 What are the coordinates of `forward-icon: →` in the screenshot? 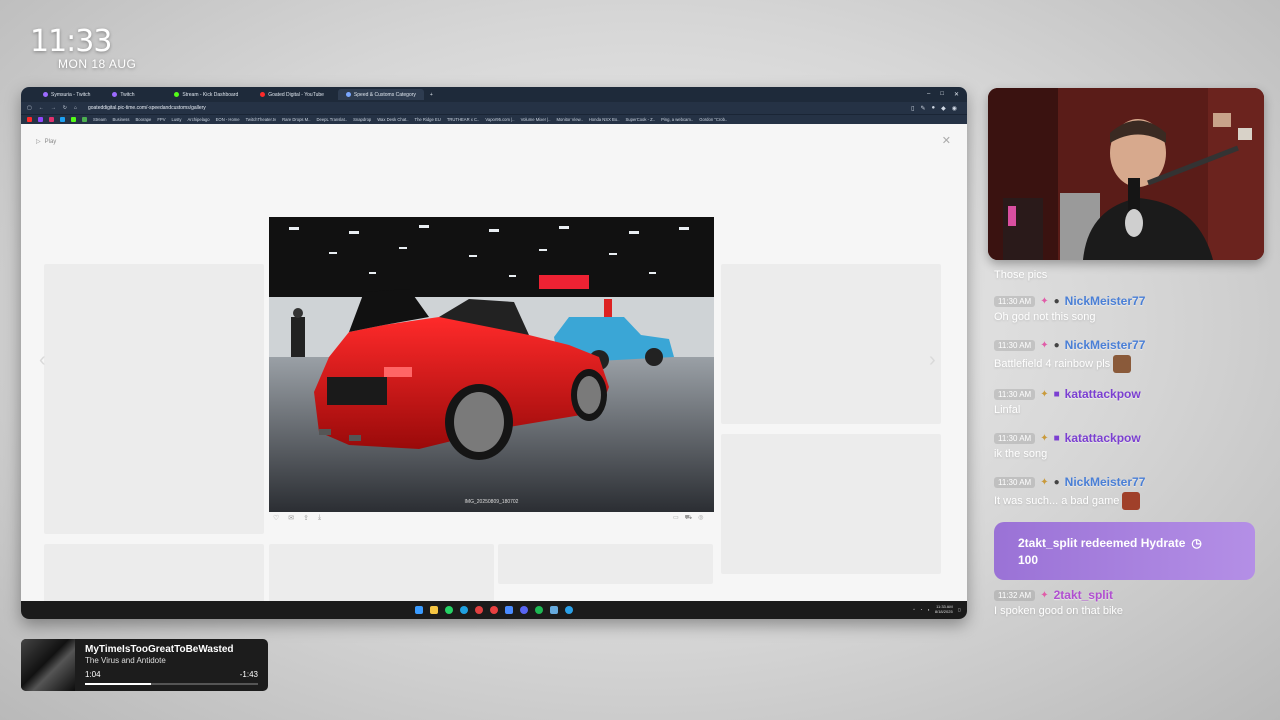 It's located at (53, 108).